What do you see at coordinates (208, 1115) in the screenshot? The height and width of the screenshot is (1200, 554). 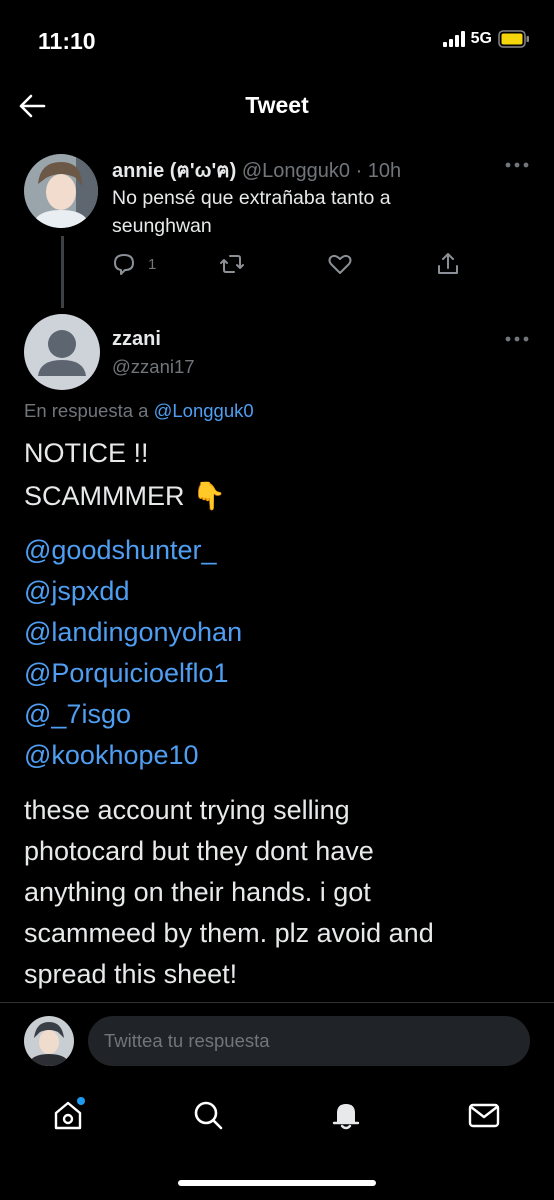 I see `search-icon` at bounding box center [208, 1115].